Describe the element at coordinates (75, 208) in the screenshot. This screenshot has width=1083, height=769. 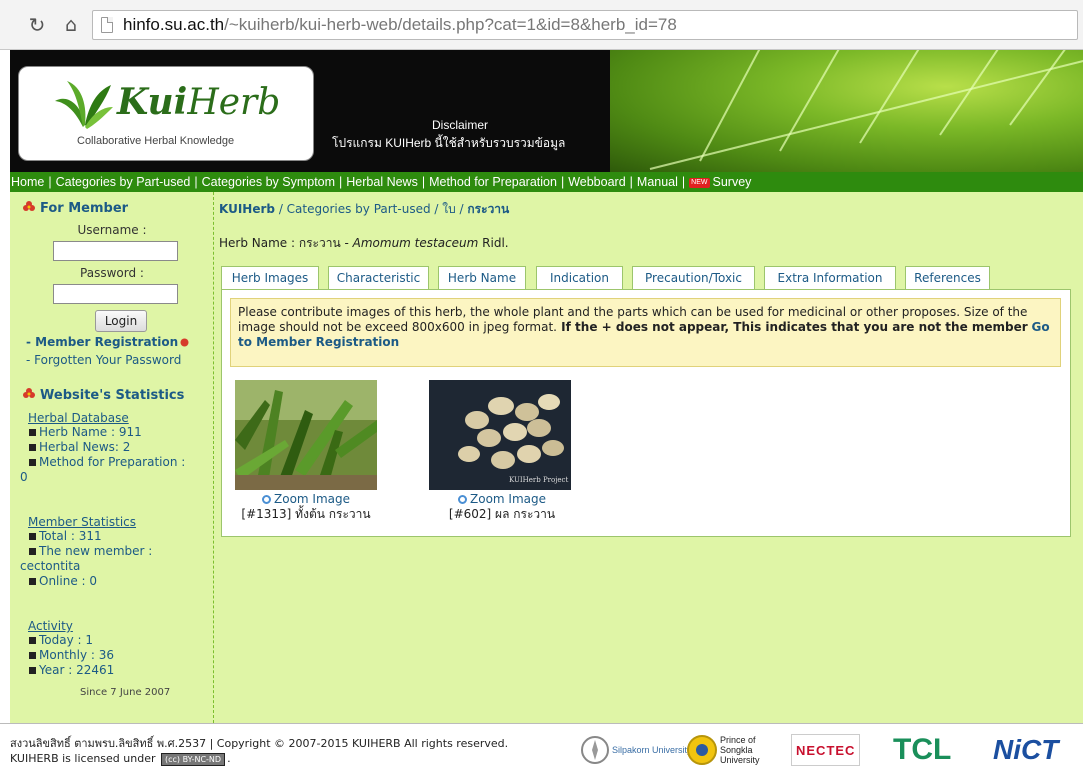
I see `member-heading: For Member` at that location.